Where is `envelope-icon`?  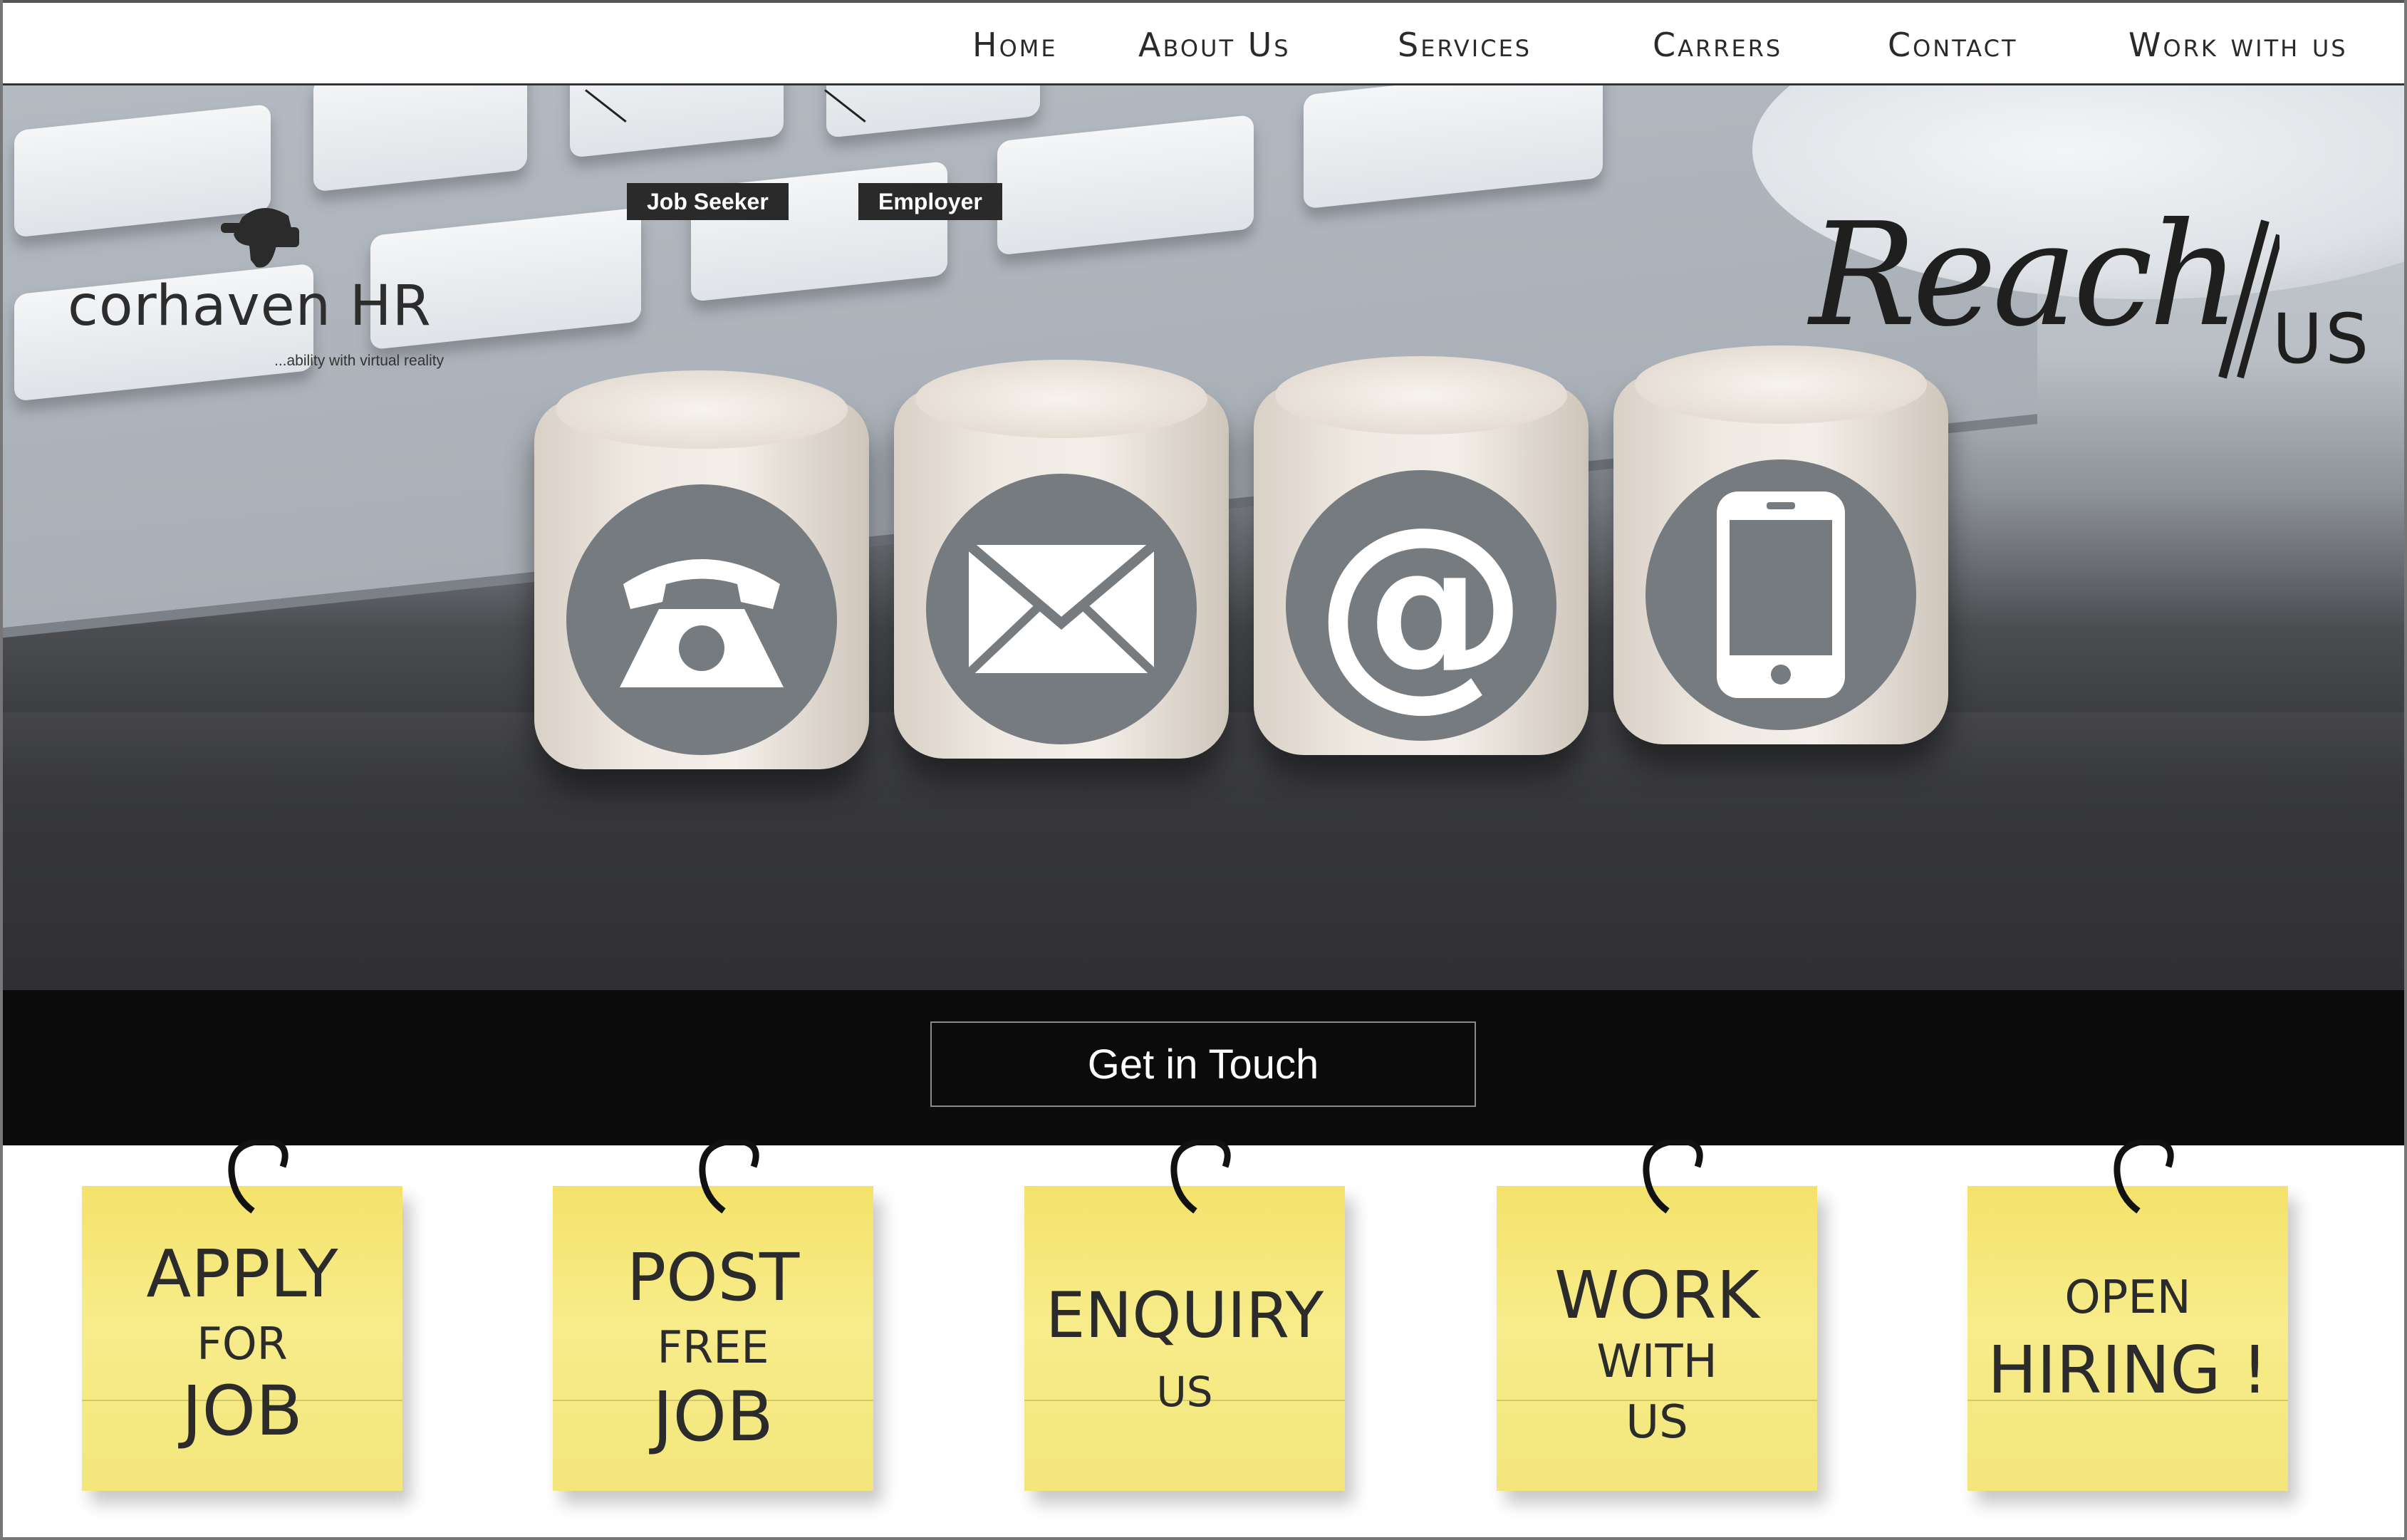
envelope-icon is located at coordinates (1061, 609).